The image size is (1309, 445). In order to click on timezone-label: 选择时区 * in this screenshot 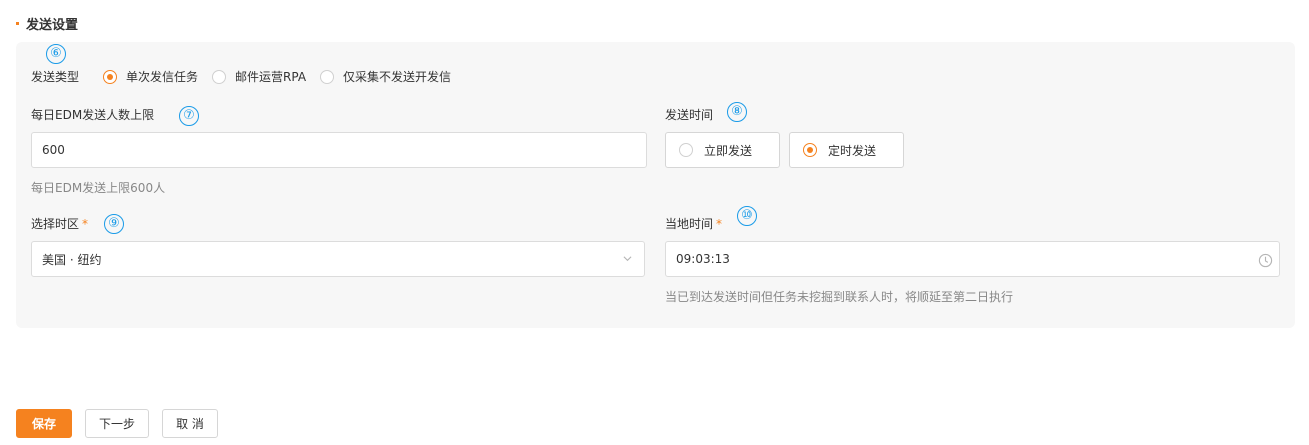, I will do `click(59, 223)`.